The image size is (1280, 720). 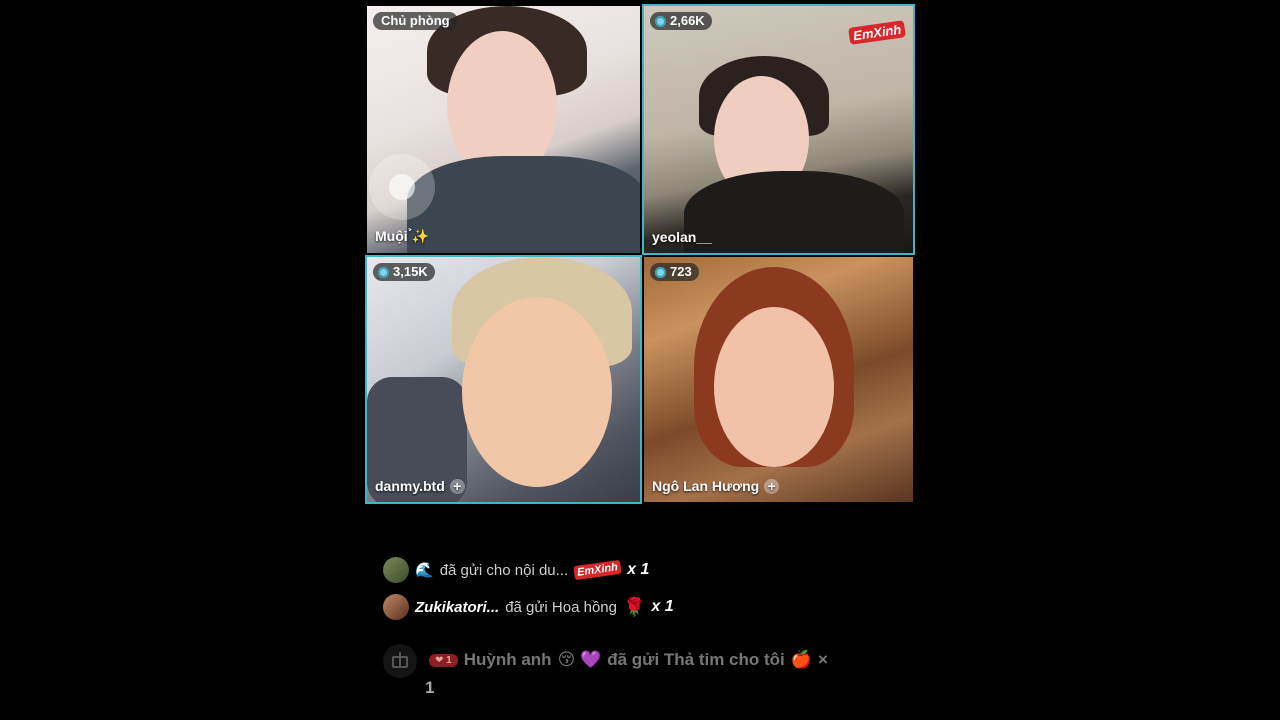 I want to click on gift-text: đã gửi Hoa hồng, so click(x=561, y=607).